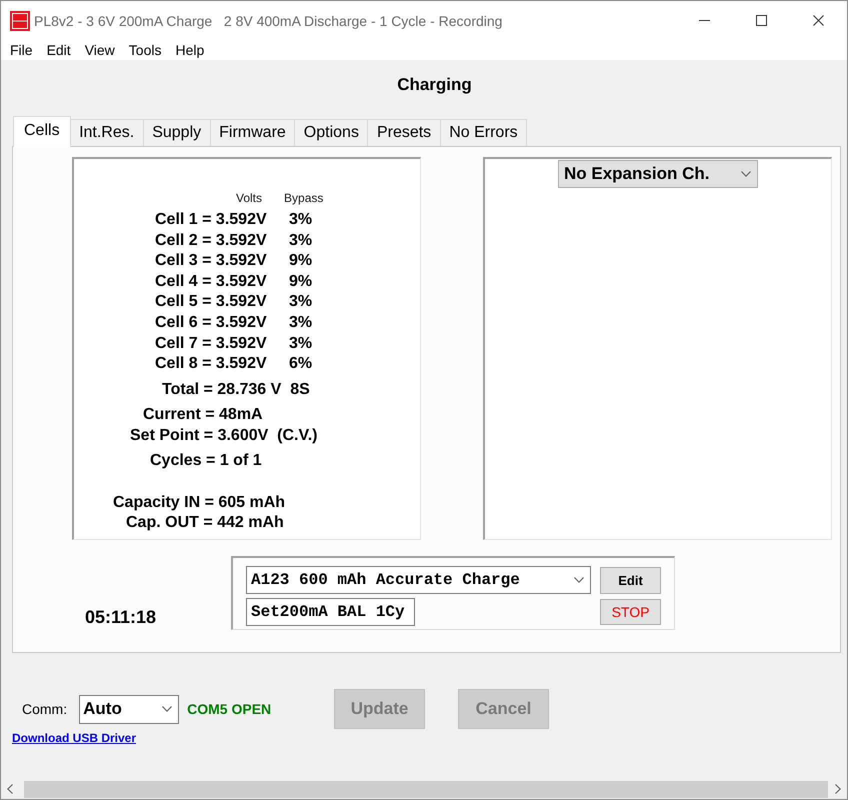  What do you see at coordinates (224, 435) in the screenshot?
I see `readout-text: Set Point = 3.600V (C.V.)` at bounding box center [224, 435].